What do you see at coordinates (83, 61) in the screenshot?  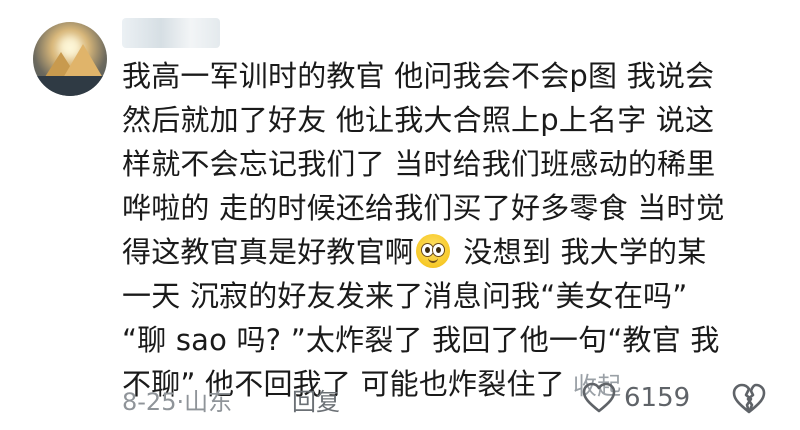 I see `avatar-mountain` at bounding box center [83, 61].